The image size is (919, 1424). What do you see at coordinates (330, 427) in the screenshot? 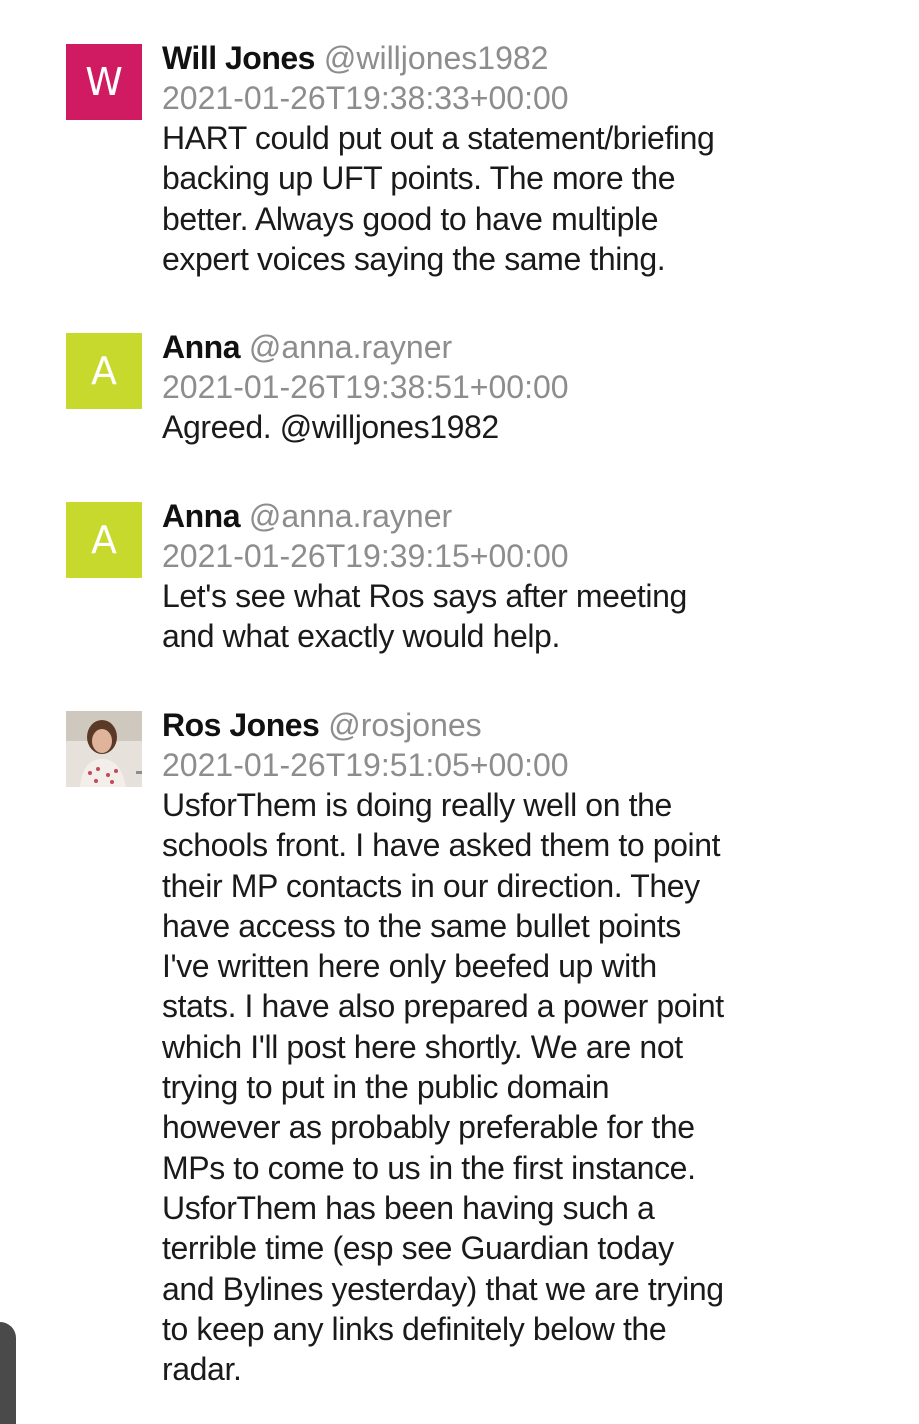
I see `message-line: Agreed. @willjones1982` at bounding box center [330, 427].